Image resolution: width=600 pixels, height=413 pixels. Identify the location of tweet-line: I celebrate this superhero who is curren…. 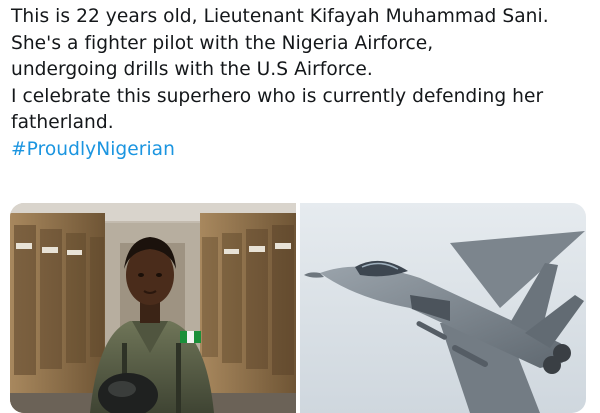
(277, 96).